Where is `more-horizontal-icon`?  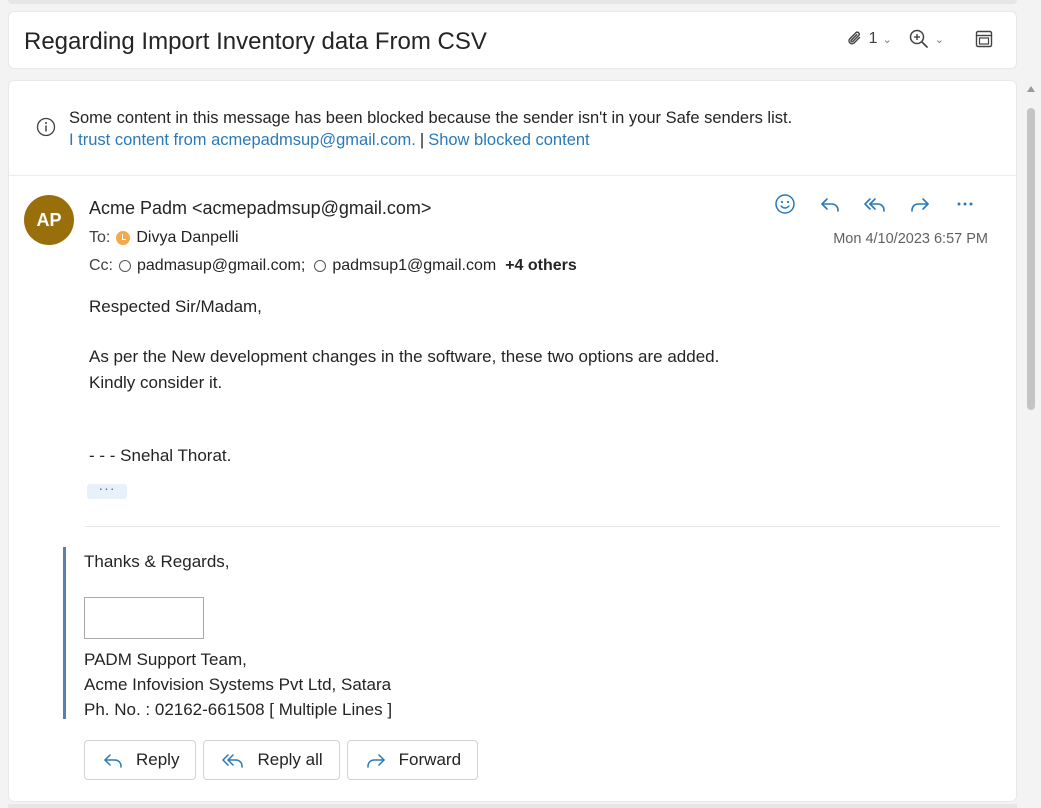 more-horizontal-icon is located at coordinates (964, 204).